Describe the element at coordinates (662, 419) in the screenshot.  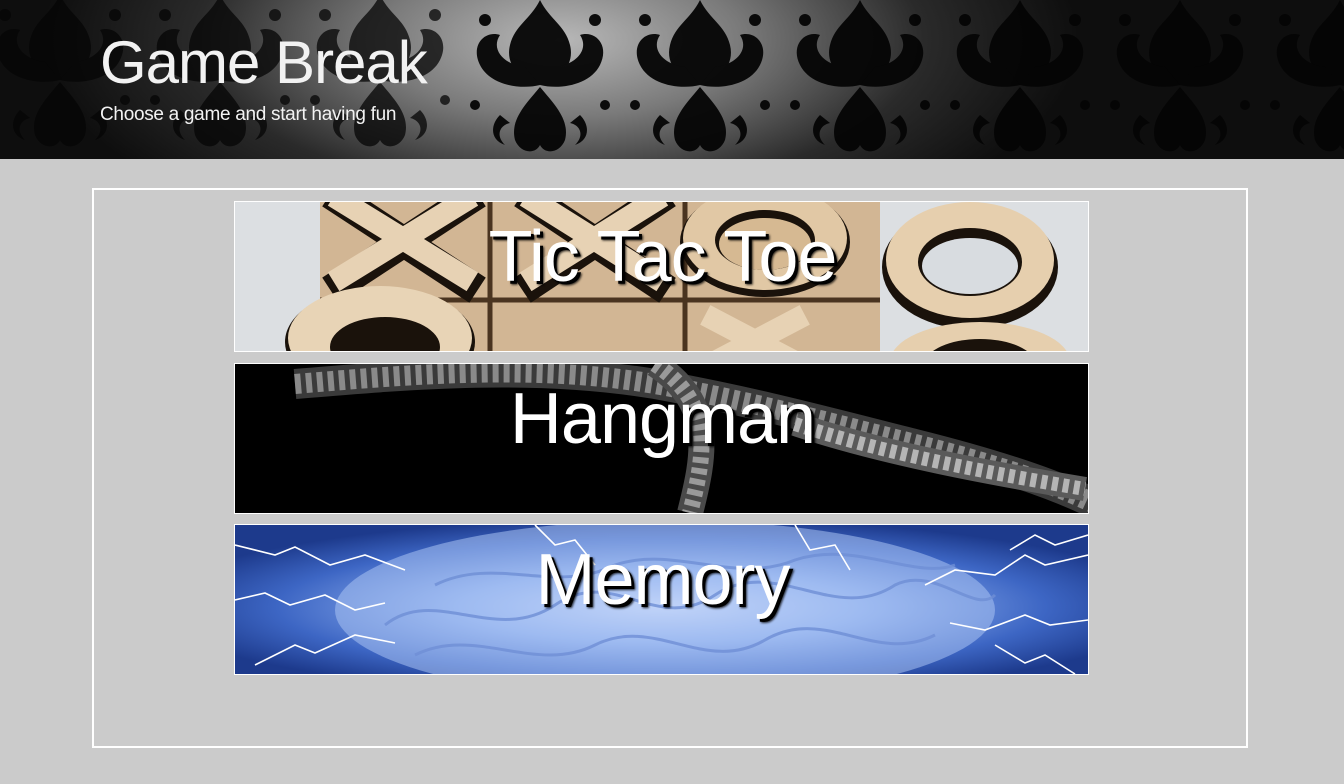
I see `game-label: Hangman` at that location.